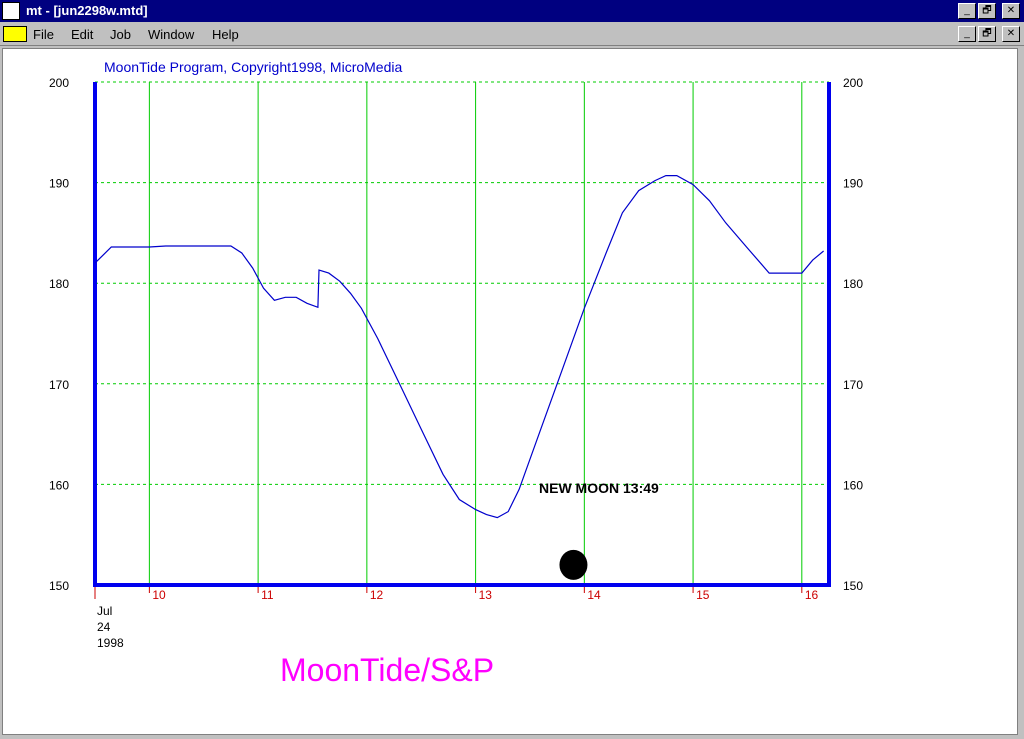 The image size is (1024, 739). What do you see at coordinates (59, 83) in the screenshot?
I see `y-tick-label-left-200: 200` at bounding box center [59, 83].